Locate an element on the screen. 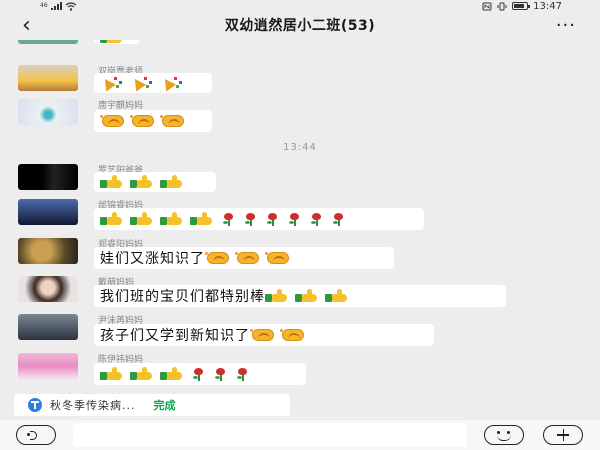 The width and height of the screenshot is (600, 450). vibrate-icon is located at coordinates (502, 6).